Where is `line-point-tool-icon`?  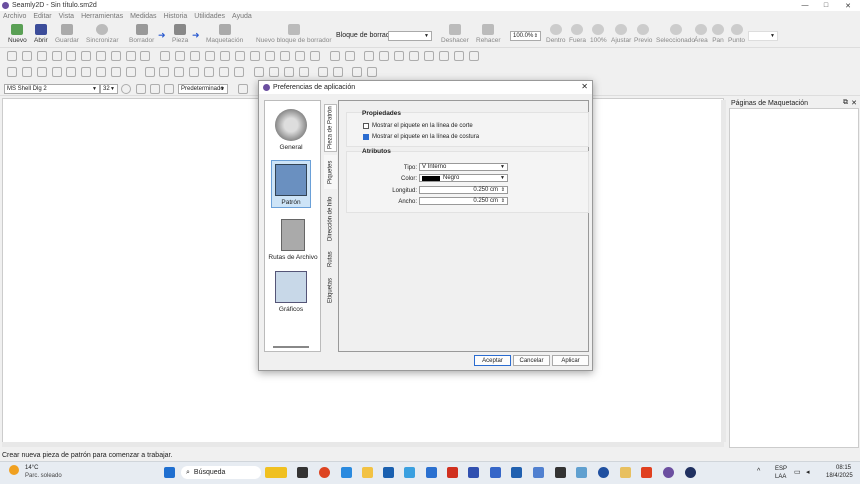
line-point-tool-icon is located at coordinates (165, 56).